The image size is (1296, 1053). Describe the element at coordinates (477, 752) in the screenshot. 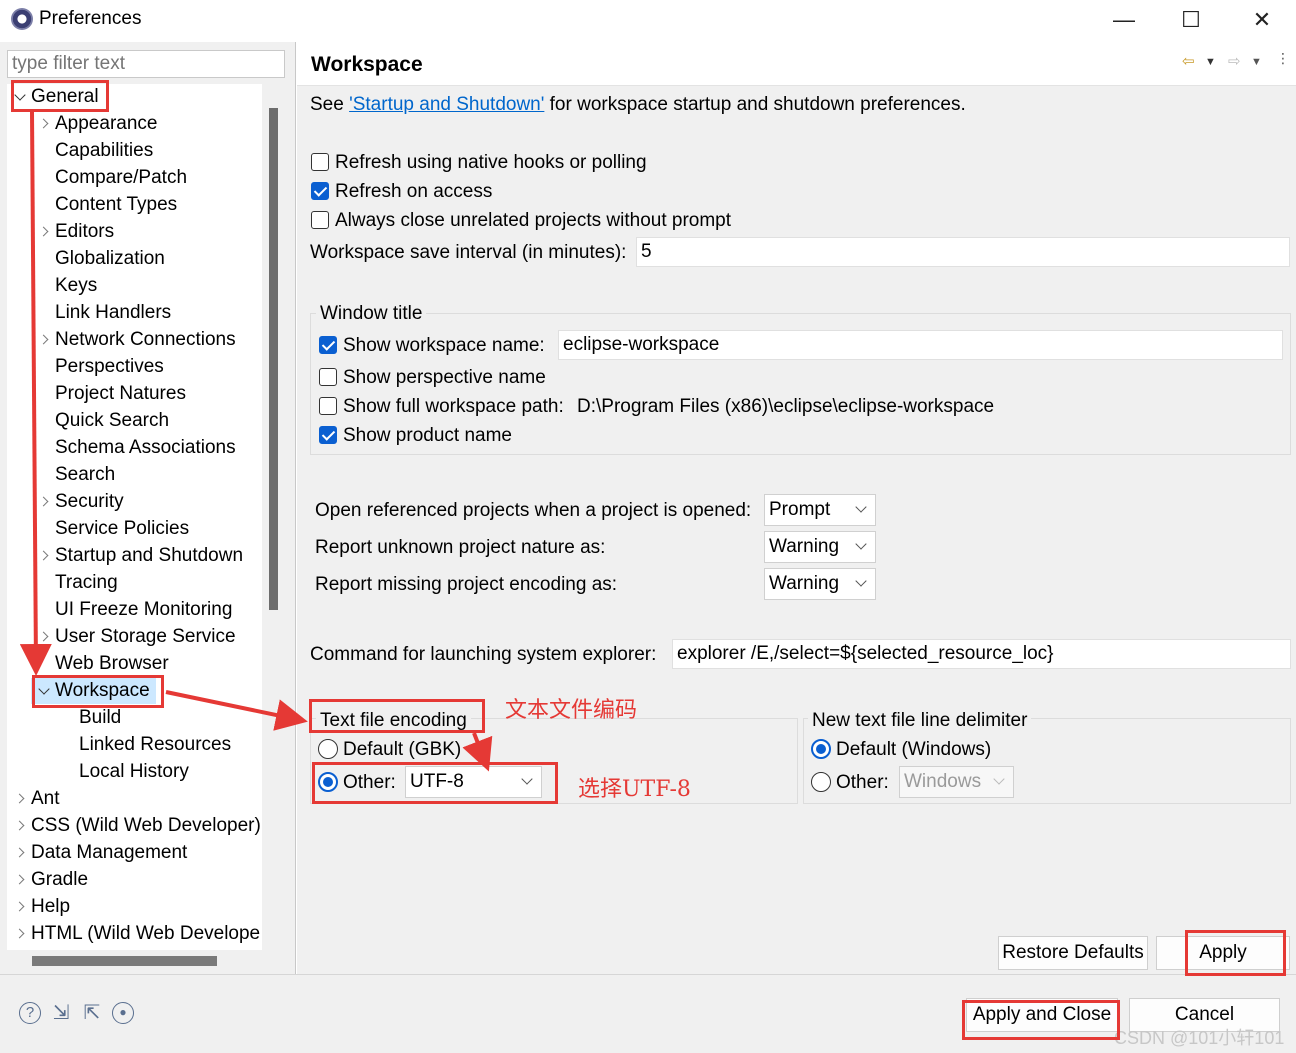

I see `arrow-encoding-to-utf8` at that location.